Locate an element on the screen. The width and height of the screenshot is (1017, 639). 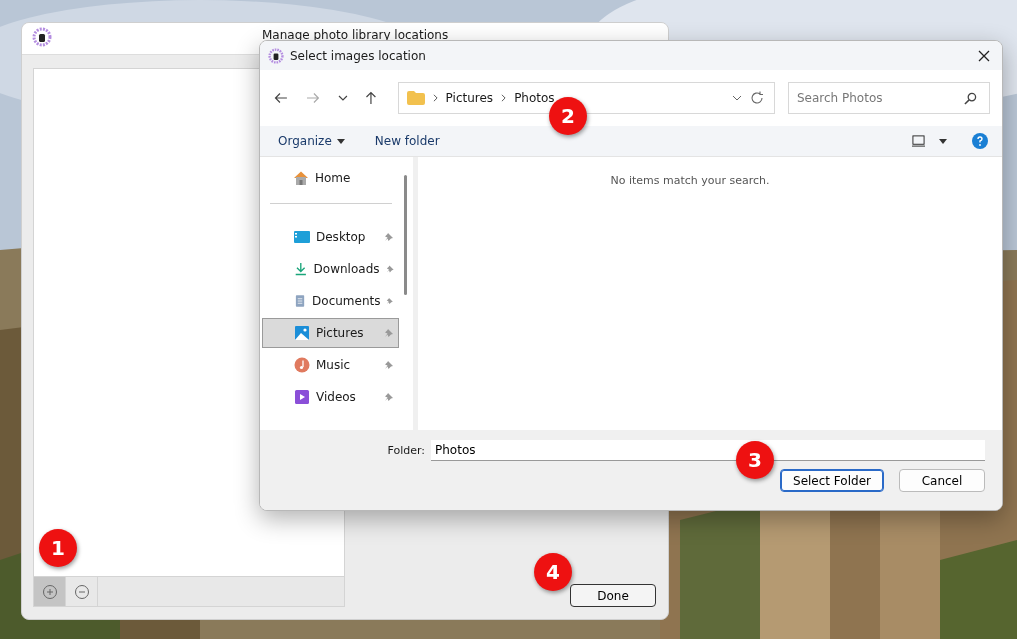
document-icon is located at coordinates (300, 301).